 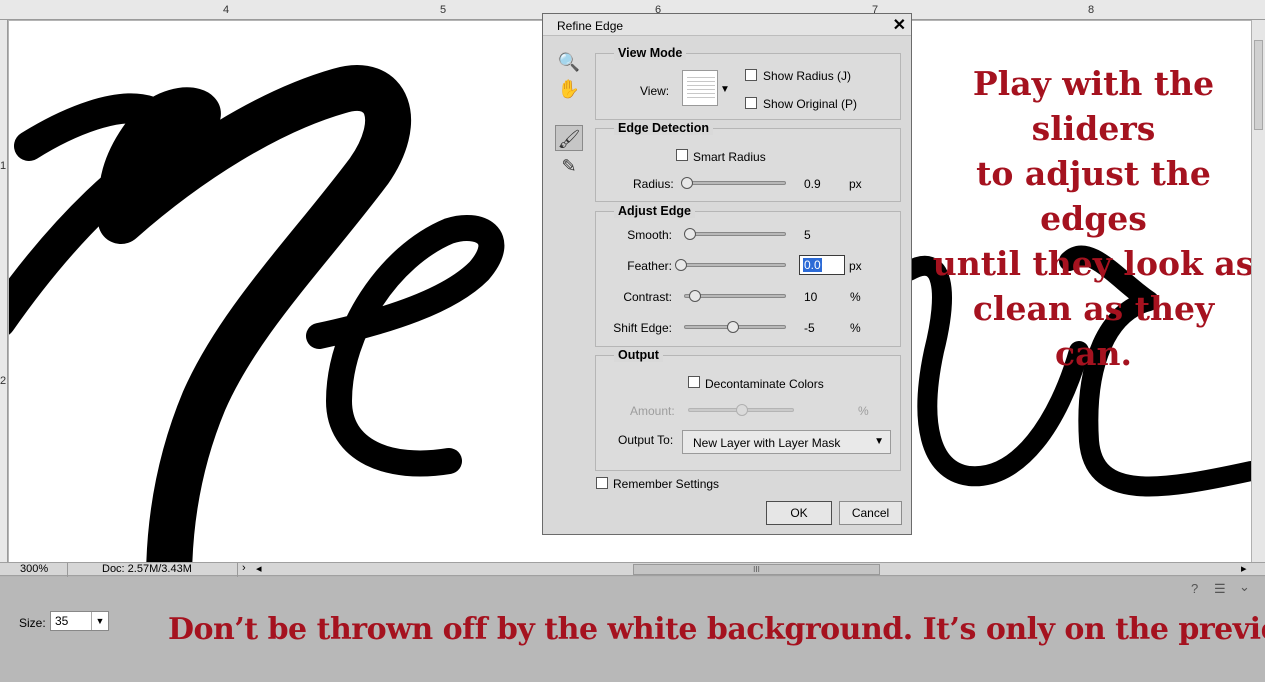 What do you see at coordinates (735, 265) in the screenshot?
I see `feather-slider` at bounding box center [735, 265].